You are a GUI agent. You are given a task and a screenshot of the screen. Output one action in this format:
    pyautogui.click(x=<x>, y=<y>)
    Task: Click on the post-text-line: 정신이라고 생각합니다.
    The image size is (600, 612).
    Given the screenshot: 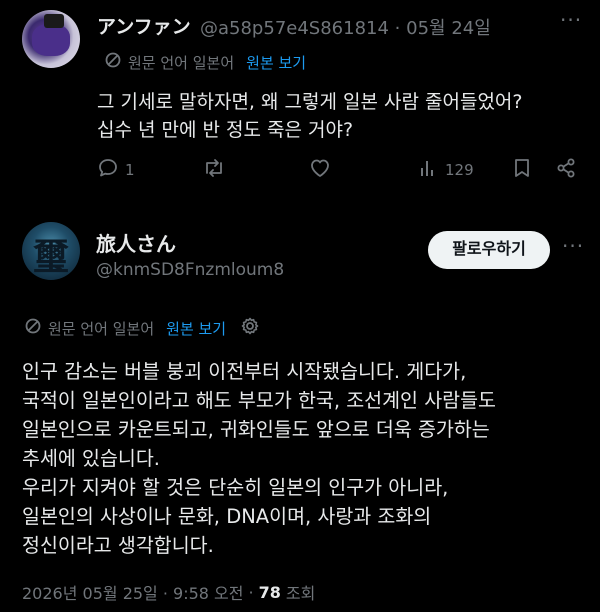 What is the action you would take?
    pyautogui.click(x=118, y=545)
    